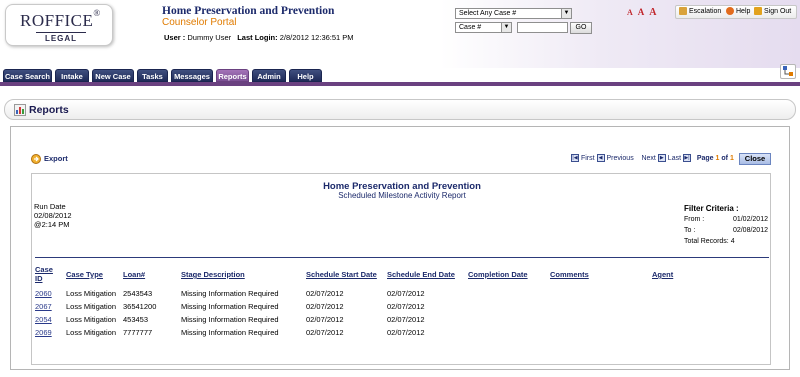 The height and width of the screenshot is (377, 800). I want to click on next-page-icon: ▶, so click(661, 158).